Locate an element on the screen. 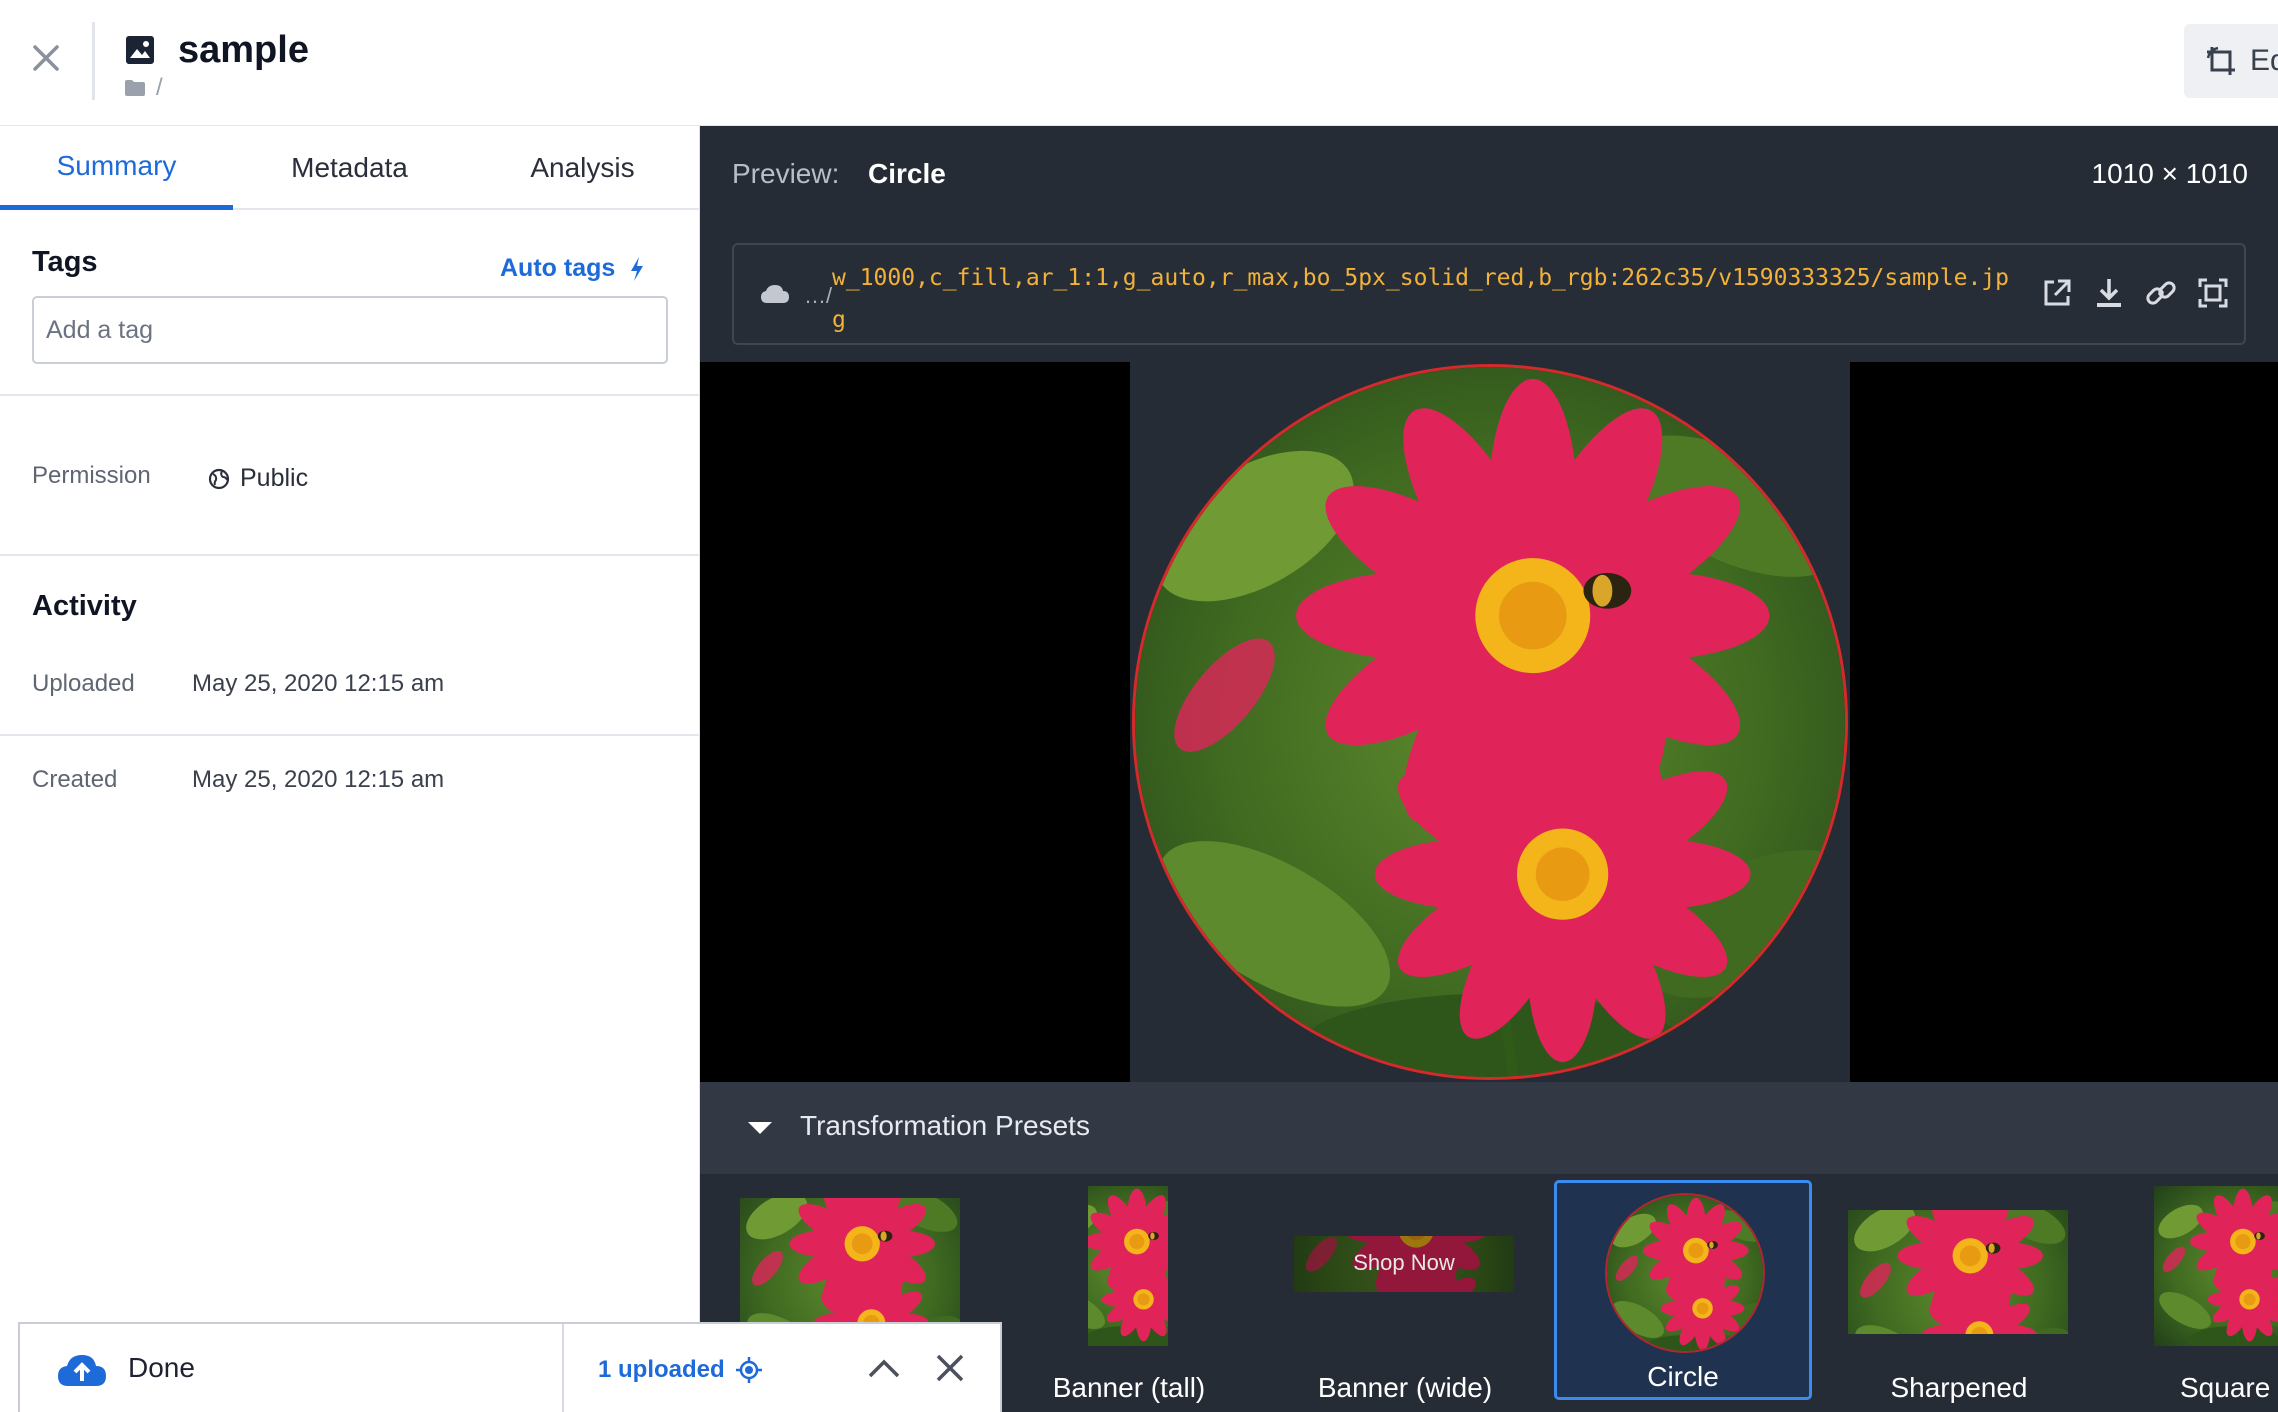  tab-metadata: Metadata is located at coordinates (349, 168).